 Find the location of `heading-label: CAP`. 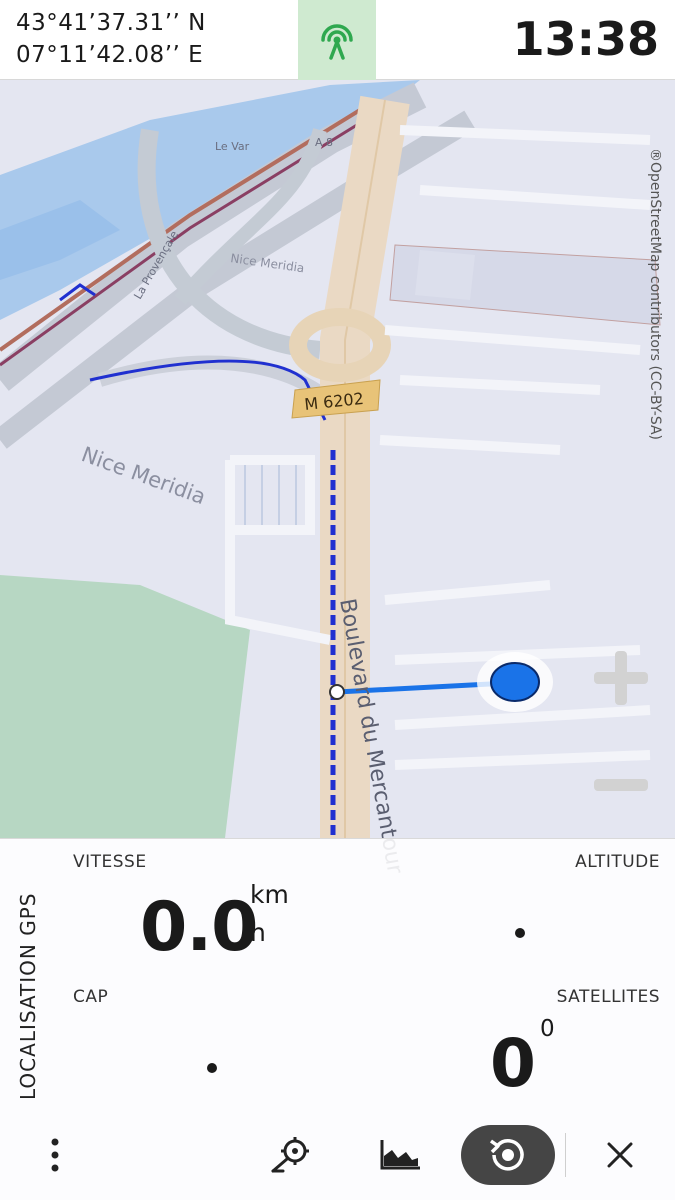

heading-label: CAP is located at coordinates (91, 997).